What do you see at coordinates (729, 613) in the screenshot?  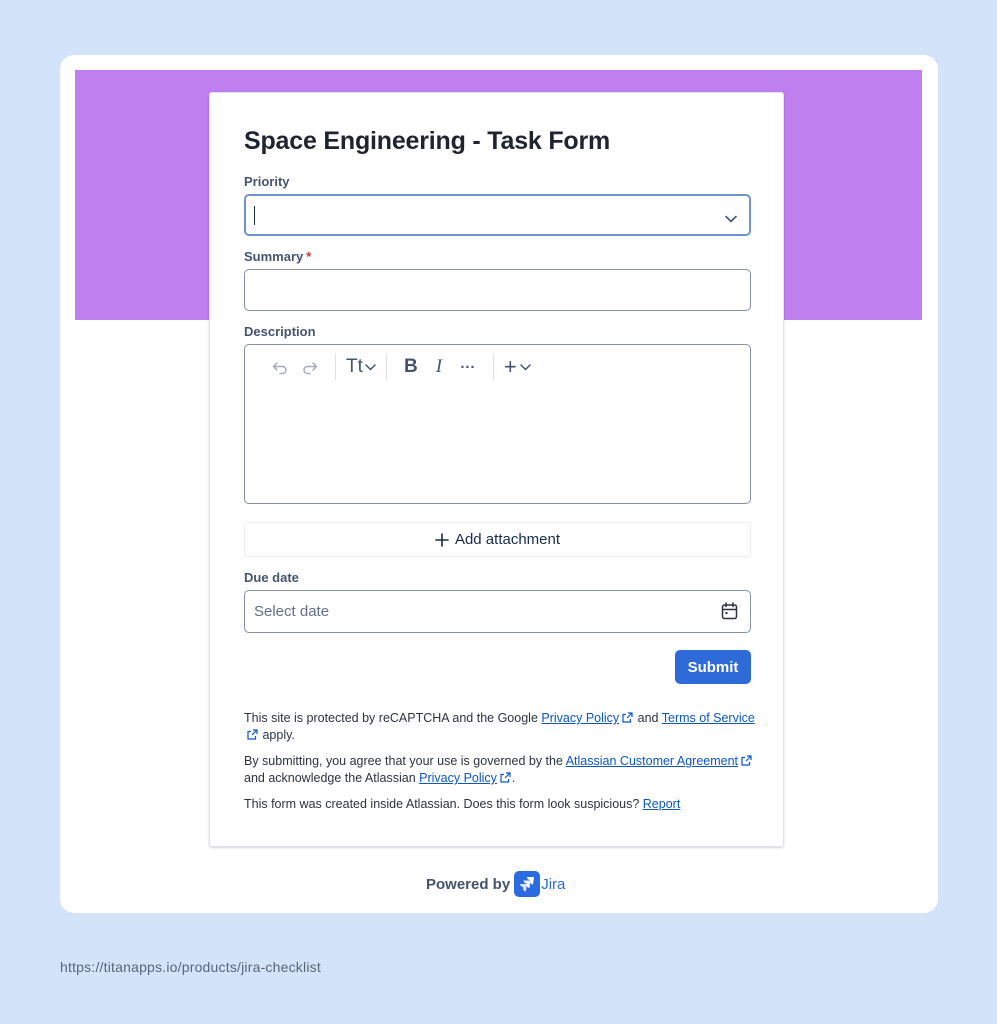 I see `calendar-icon` at bounding box center [729, 613].